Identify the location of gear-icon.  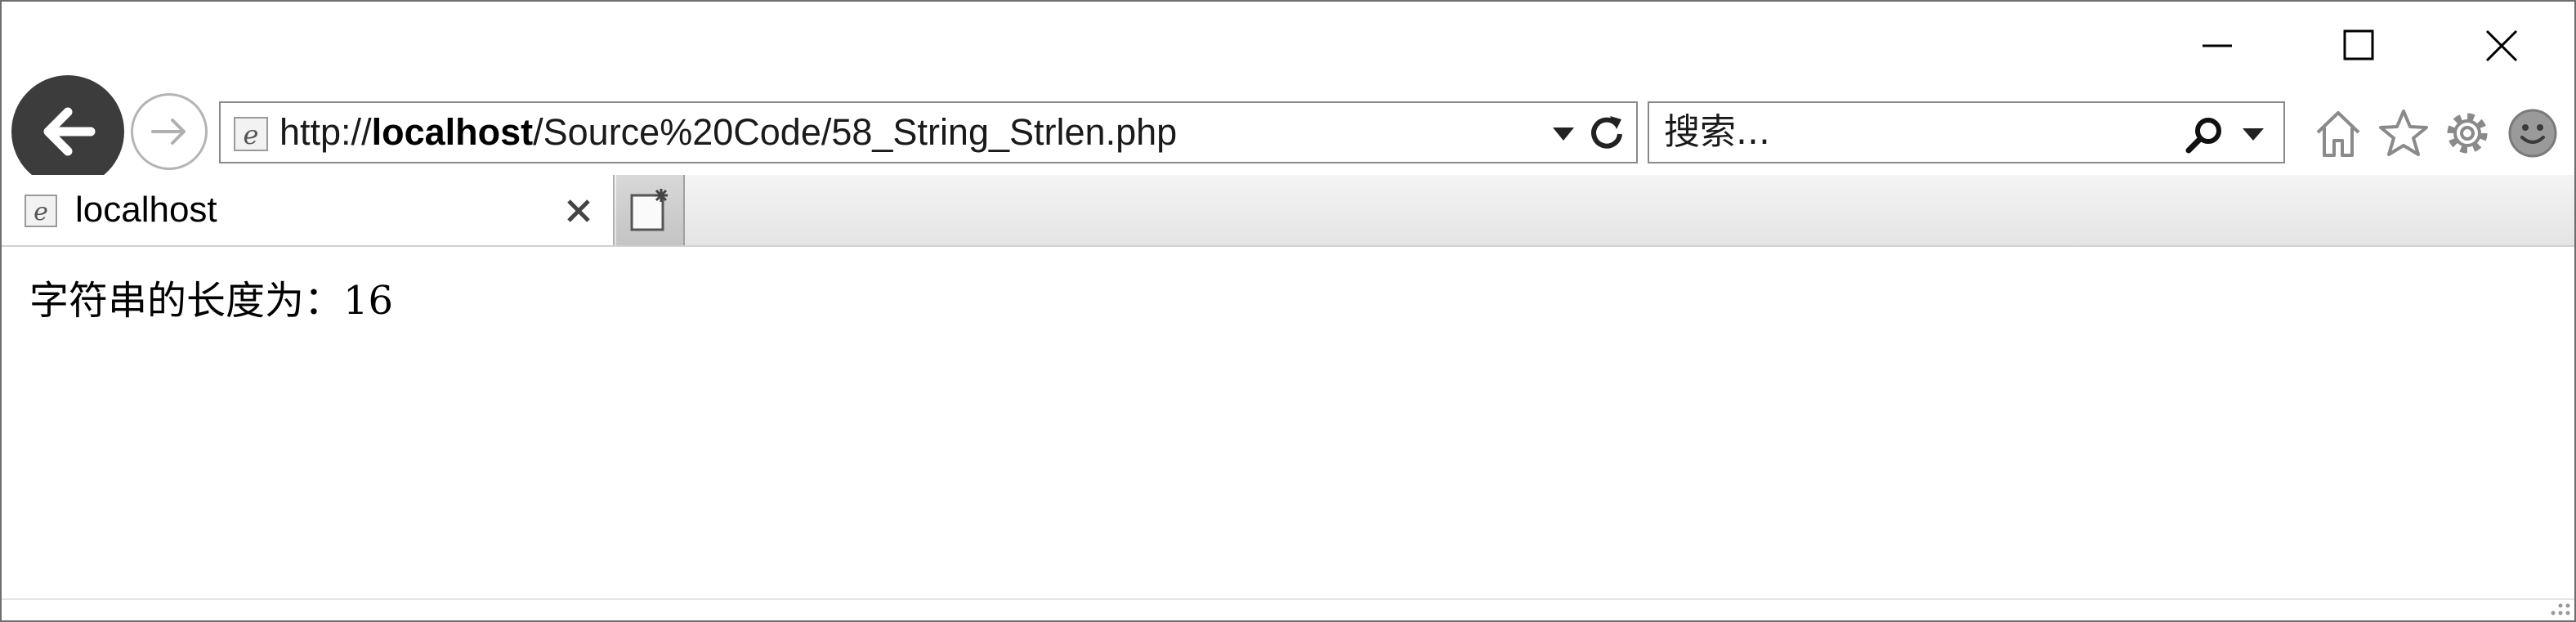
(2467, 133).